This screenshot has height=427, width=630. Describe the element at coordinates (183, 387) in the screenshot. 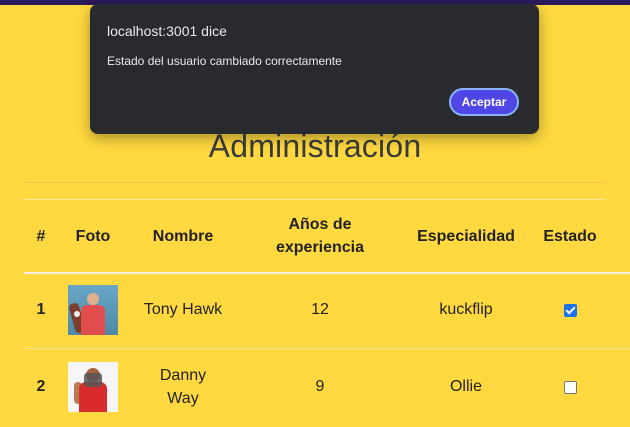

I see `skater-name: Danny Way` at that location.